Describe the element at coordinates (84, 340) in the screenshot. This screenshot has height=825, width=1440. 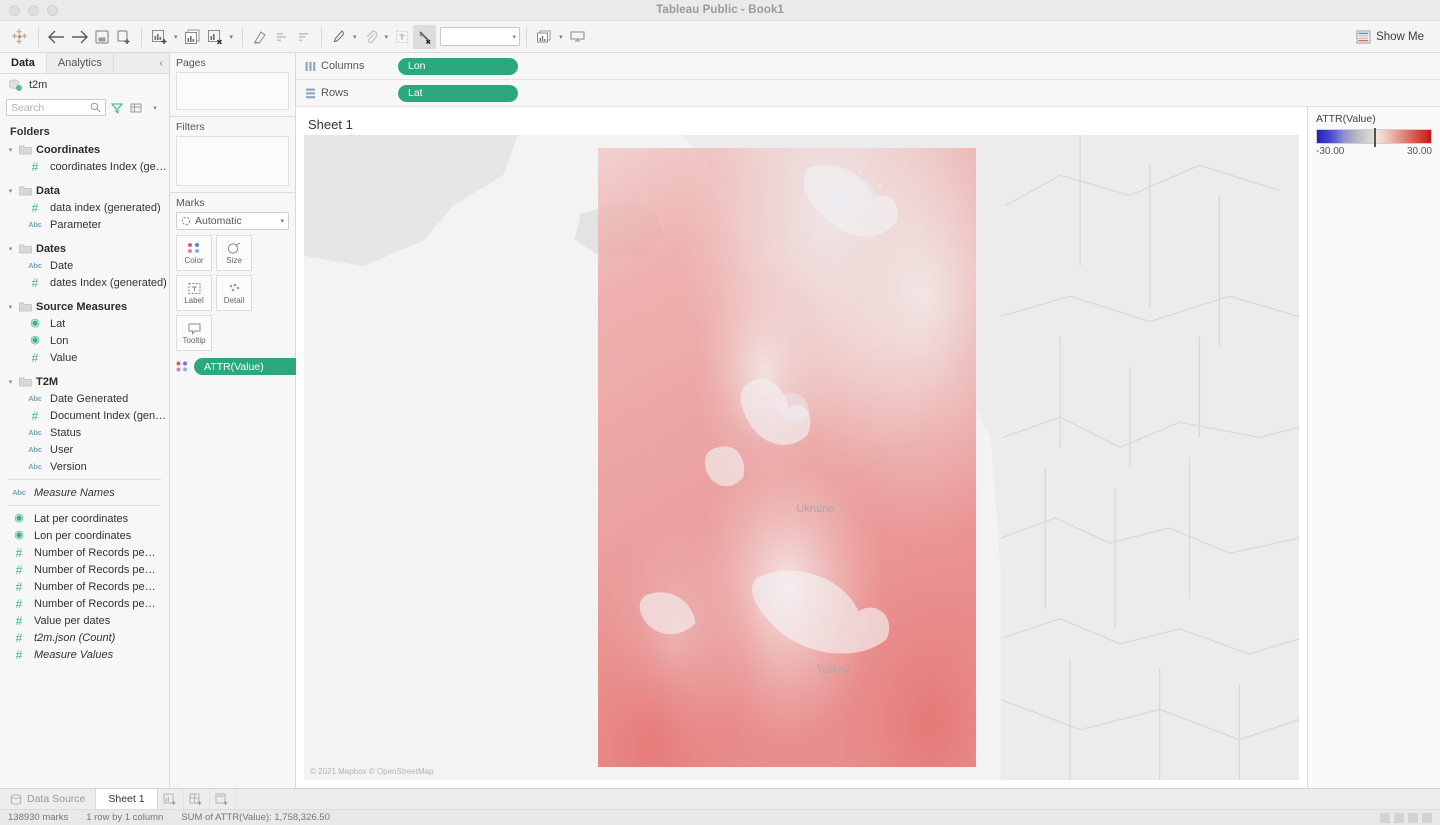
I see `field-item: ◉ Lon` at that location.